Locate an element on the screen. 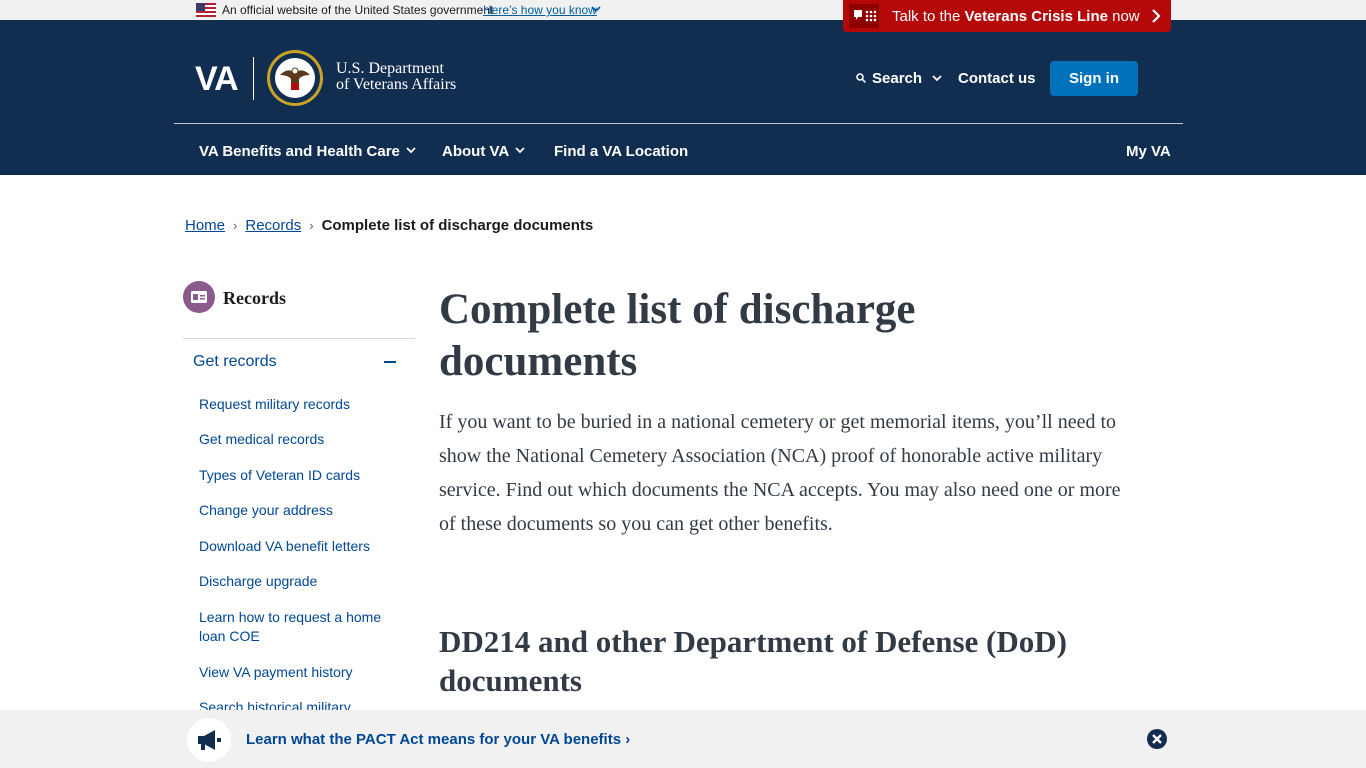 Image resolution: width=1366 pixels, height=768 pixels. megaphone-badge is located at coordinates (209, 740).